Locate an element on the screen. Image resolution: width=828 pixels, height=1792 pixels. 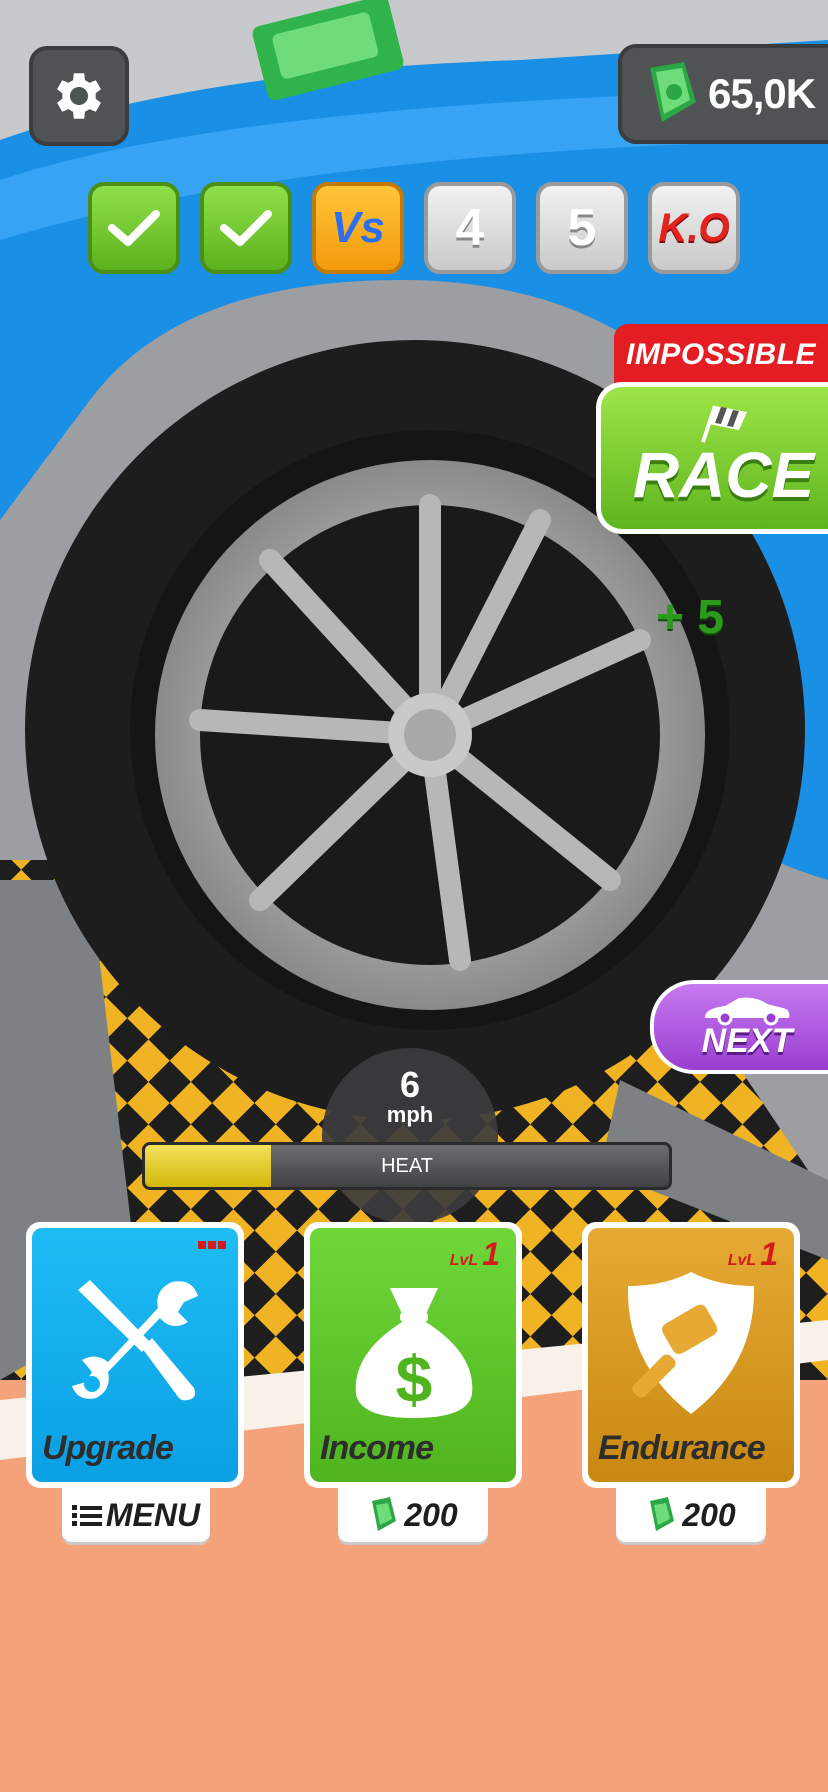
menu-dots-icon is located at coordinates (211, 1245).